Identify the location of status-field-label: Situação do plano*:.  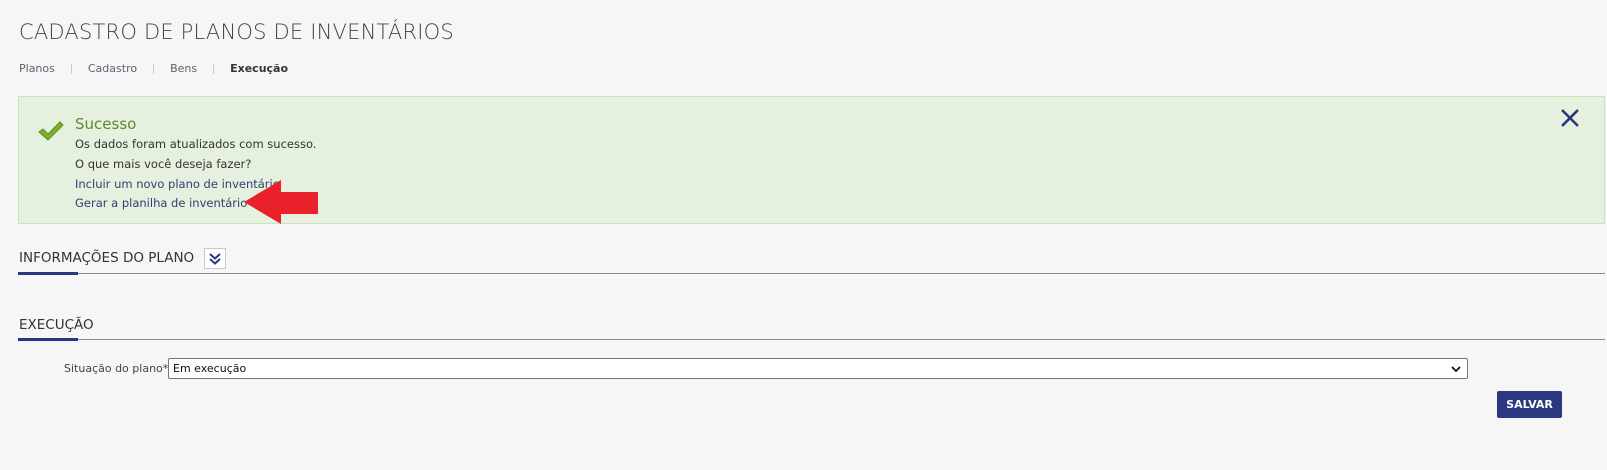
(118, 368).